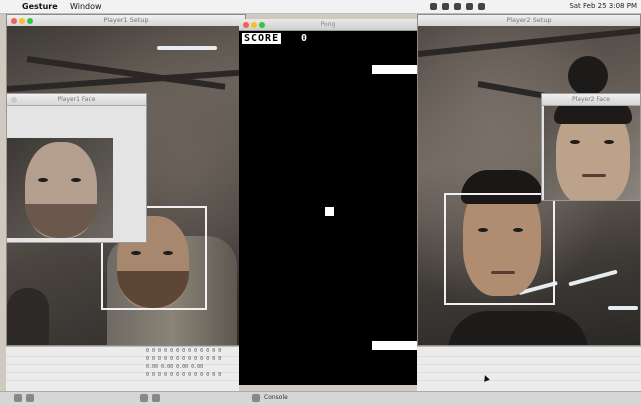 The width and height of the screenshot is (641, 405). What do you see at coordinates (469, 6) in the screenshot?
I see `volume-icon` at bounding box center [469, 6].